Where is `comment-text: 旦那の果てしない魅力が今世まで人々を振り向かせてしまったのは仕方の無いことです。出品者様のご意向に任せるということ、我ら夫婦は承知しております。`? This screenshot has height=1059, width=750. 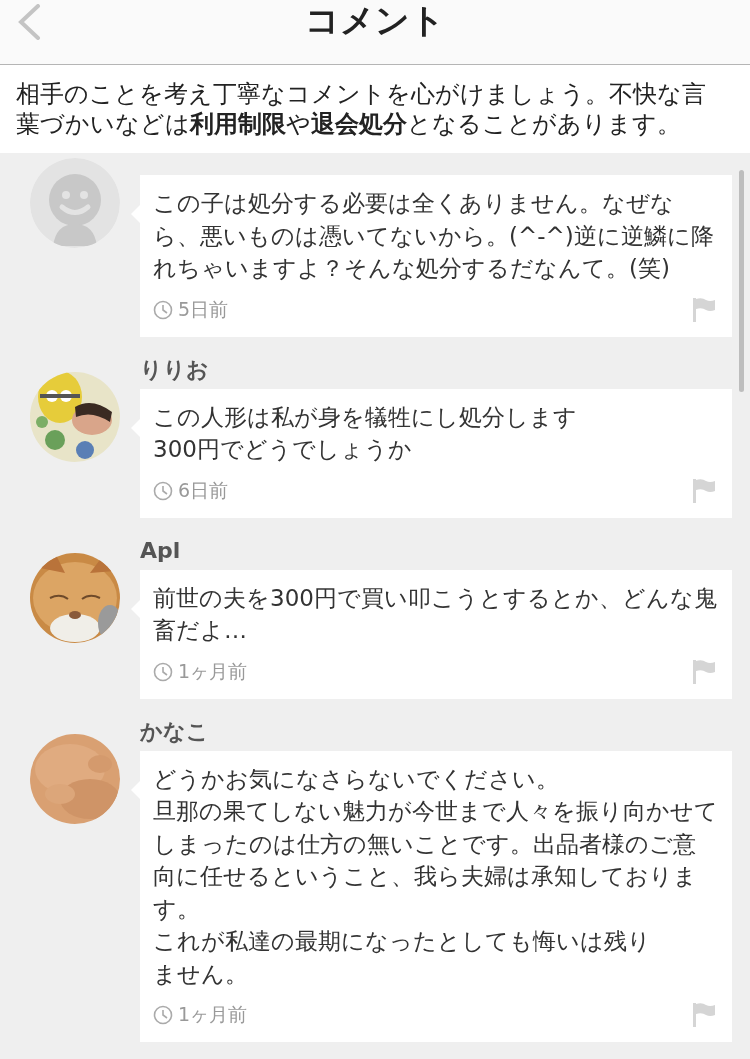
comment-text: 旦那の果てしない魅力が今世まで人々を振り向かせてしまったのは仕方の無いことです。出品者様のご意向に任せるということ、我ら夫婦は承知しております。 is located at coordinates (435, 860).